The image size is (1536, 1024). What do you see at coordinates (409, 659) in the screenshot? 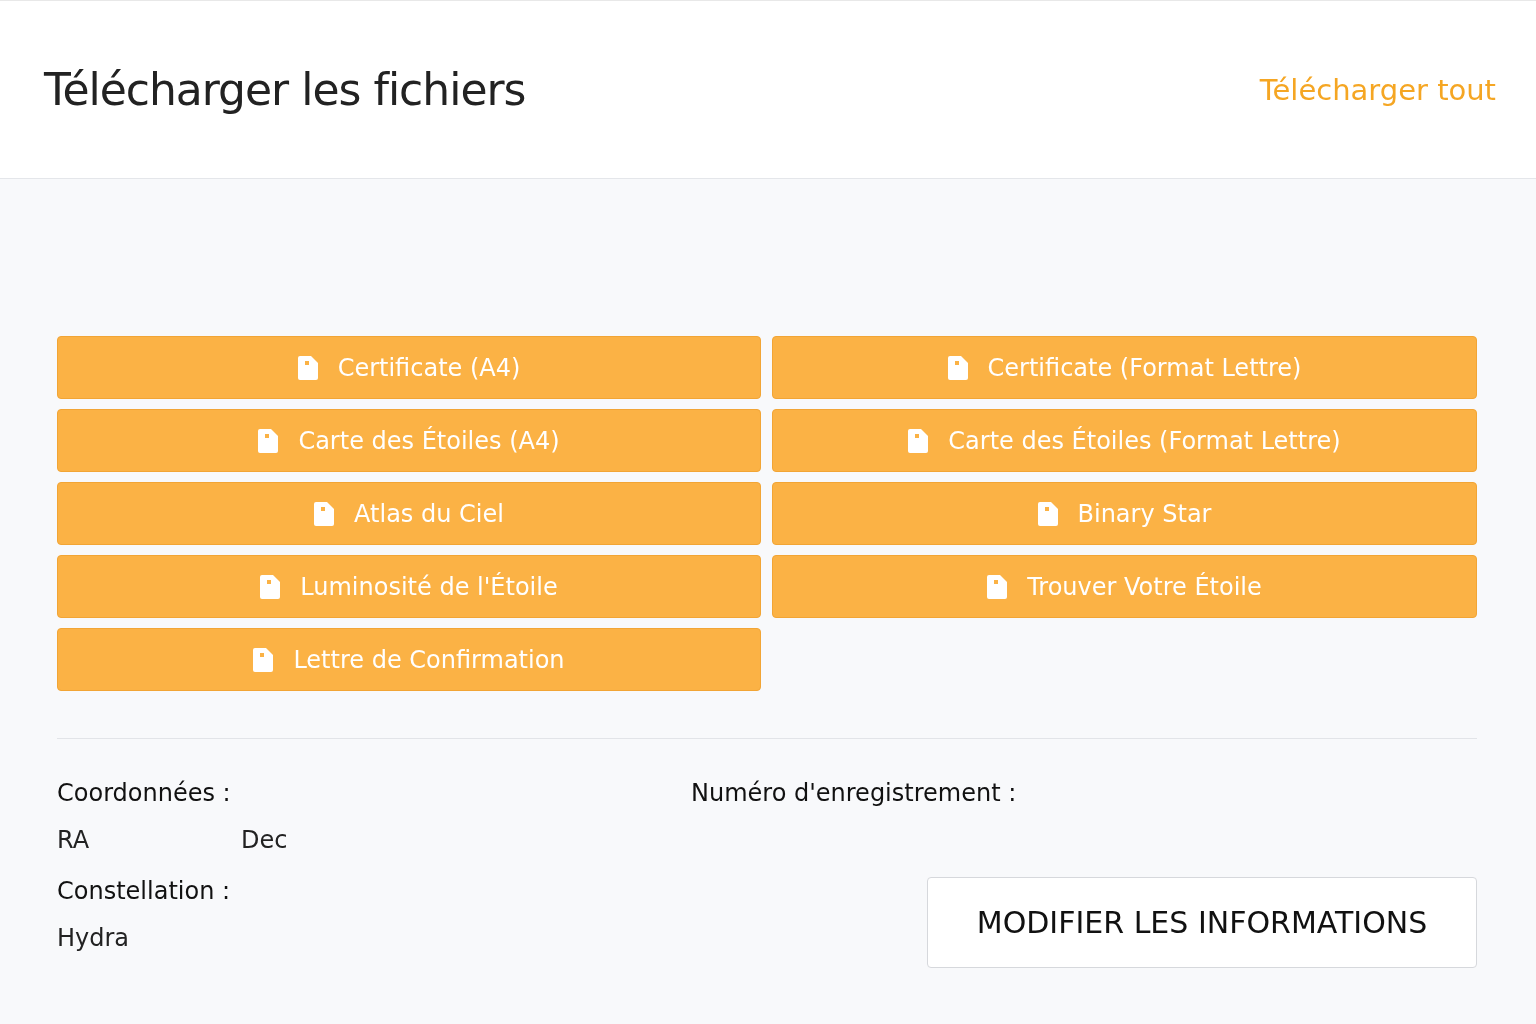
I see `file-download-button: Lettre de Confirmation` at bounding box center [409, 659].